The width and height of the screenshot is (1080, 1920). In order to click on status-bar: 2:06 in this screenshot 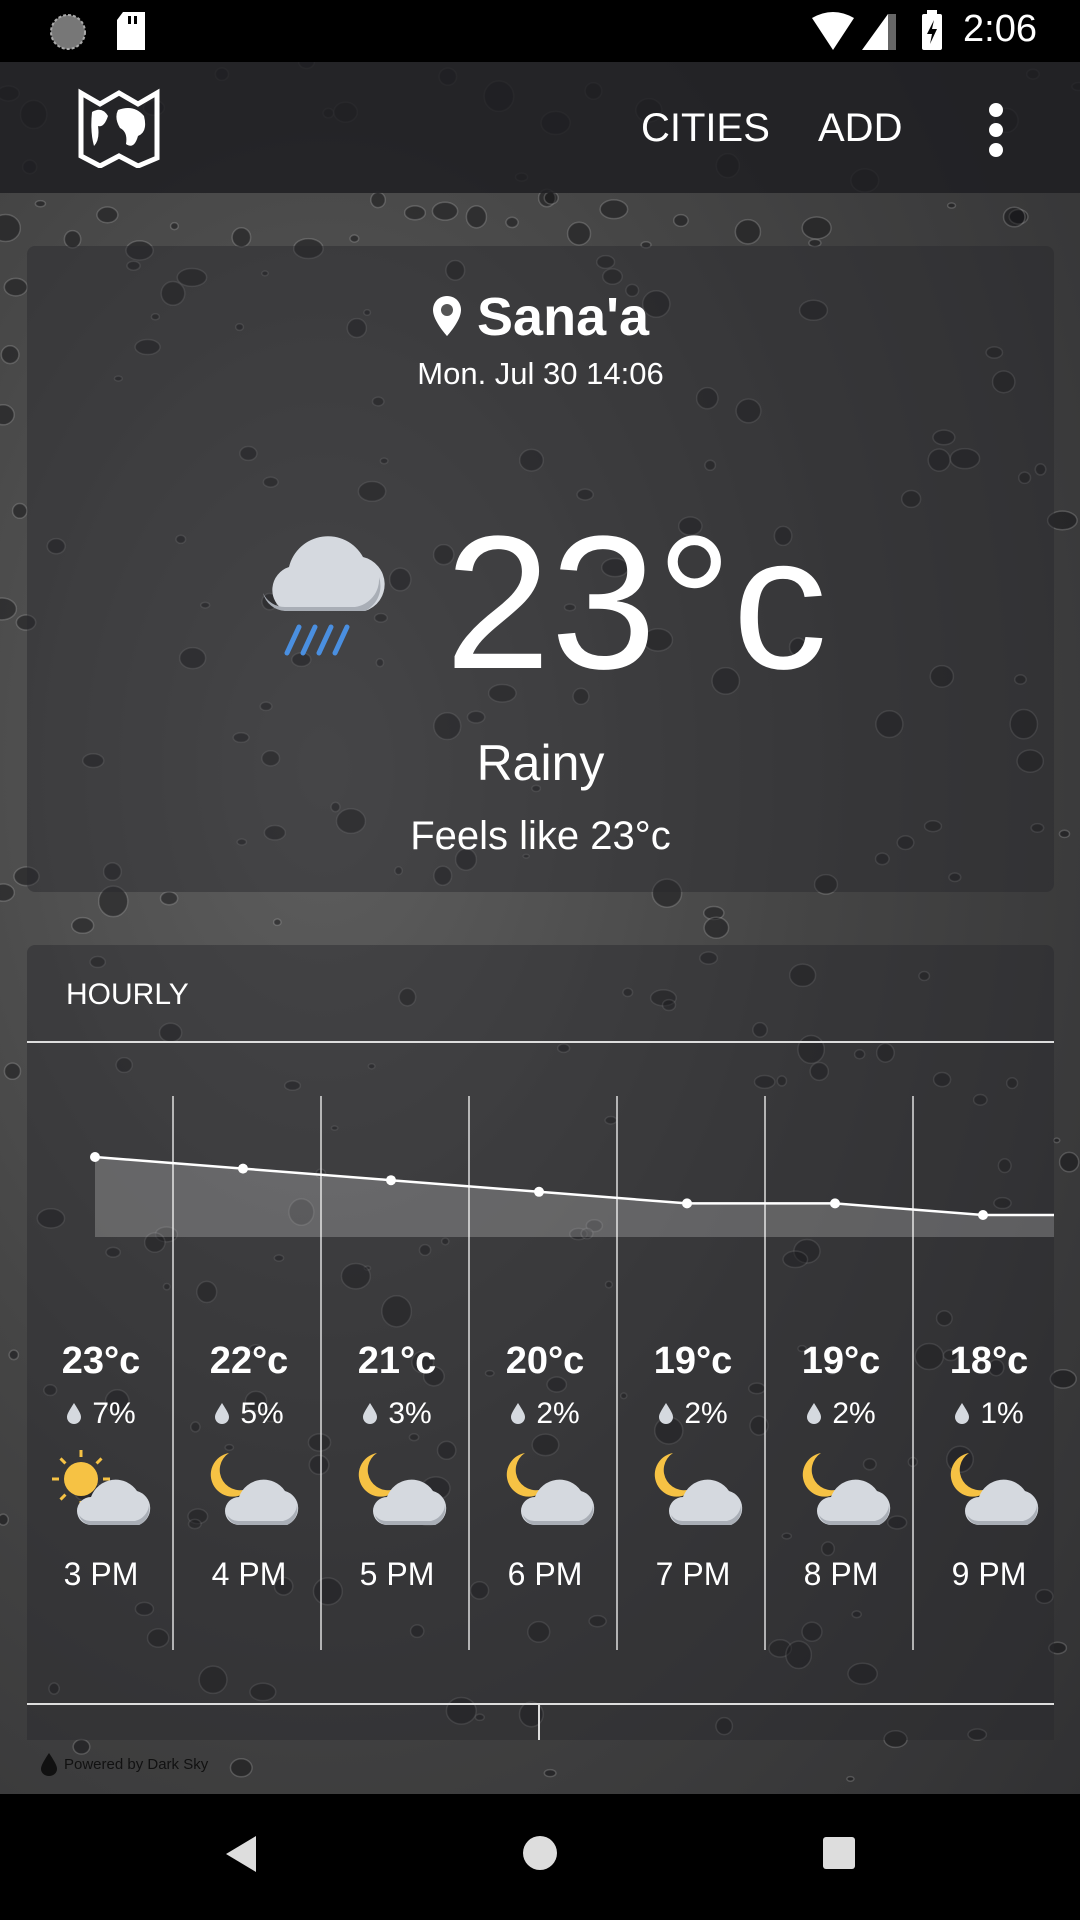, I will do `click(540, 31)`.